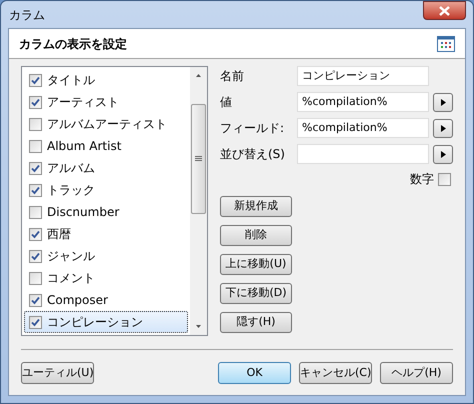 The height and width of the screenshot is (404, 474). I want to click on column-item: アーティスト, so click(106, 102).